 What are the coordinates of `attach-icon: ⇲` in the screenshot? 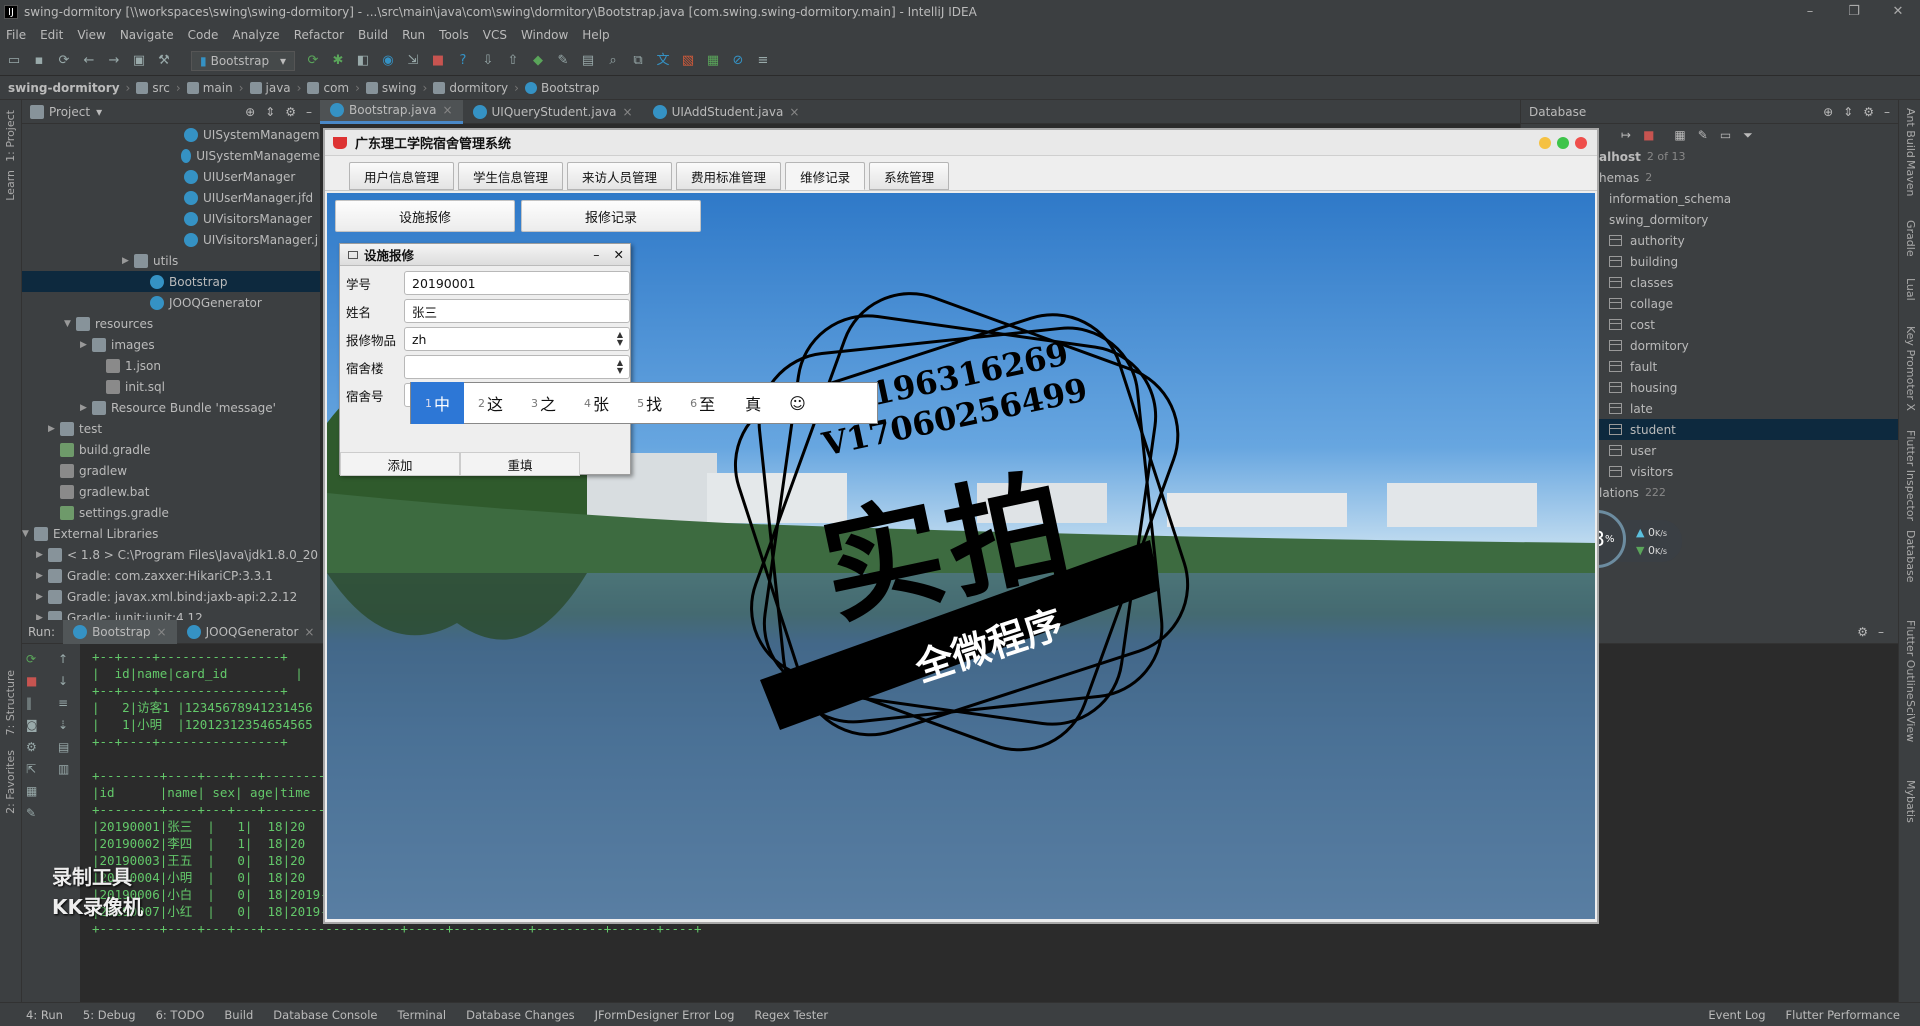 It's located at (413, 61).